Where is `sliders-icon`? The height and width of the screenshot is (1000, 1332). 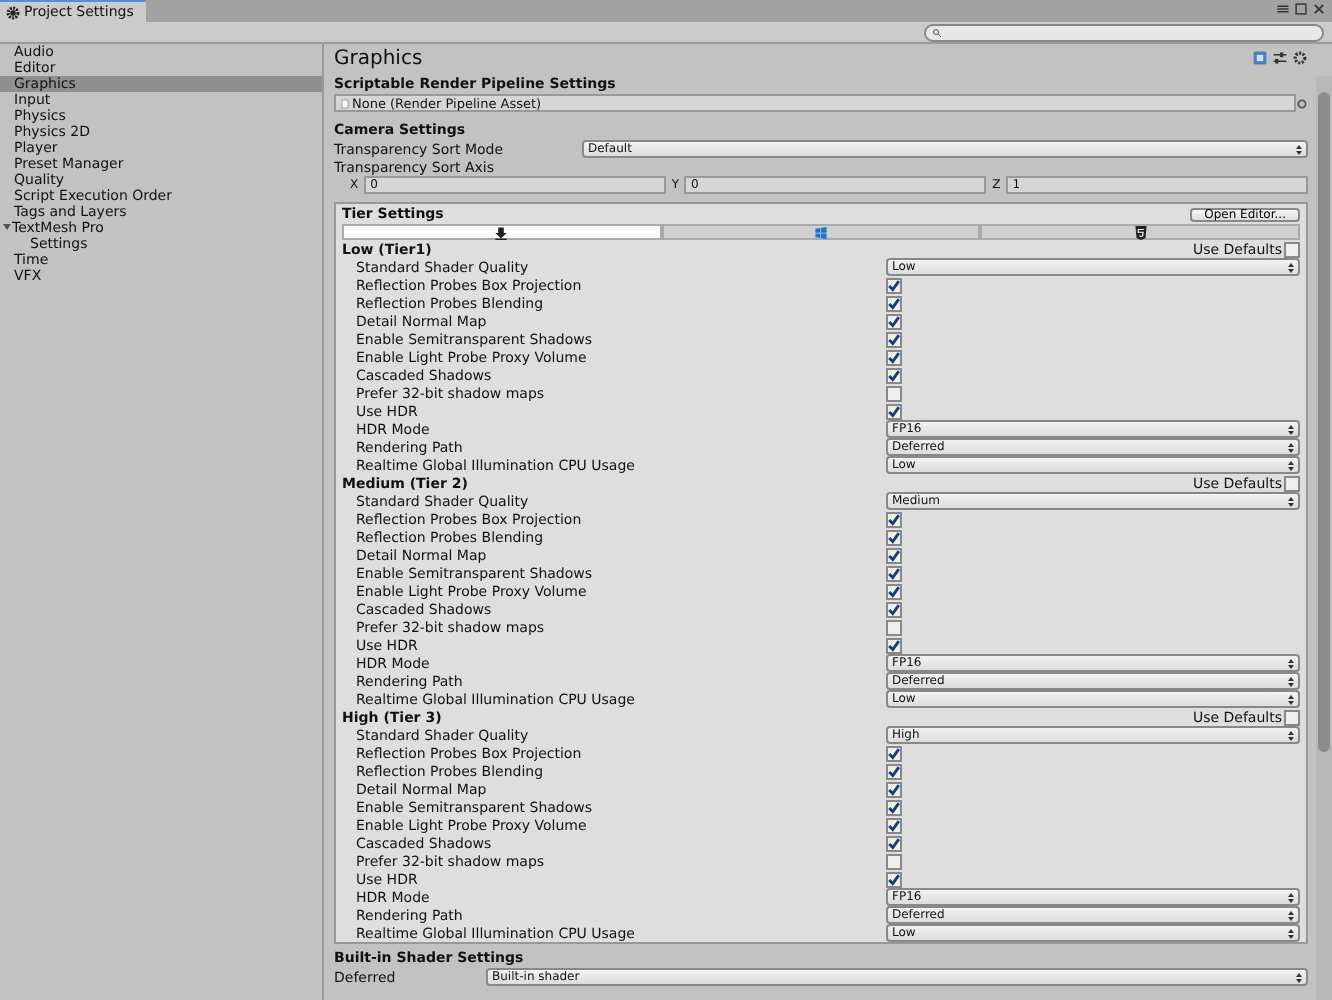
sliders-icon is located at coordinates (1280, 58).